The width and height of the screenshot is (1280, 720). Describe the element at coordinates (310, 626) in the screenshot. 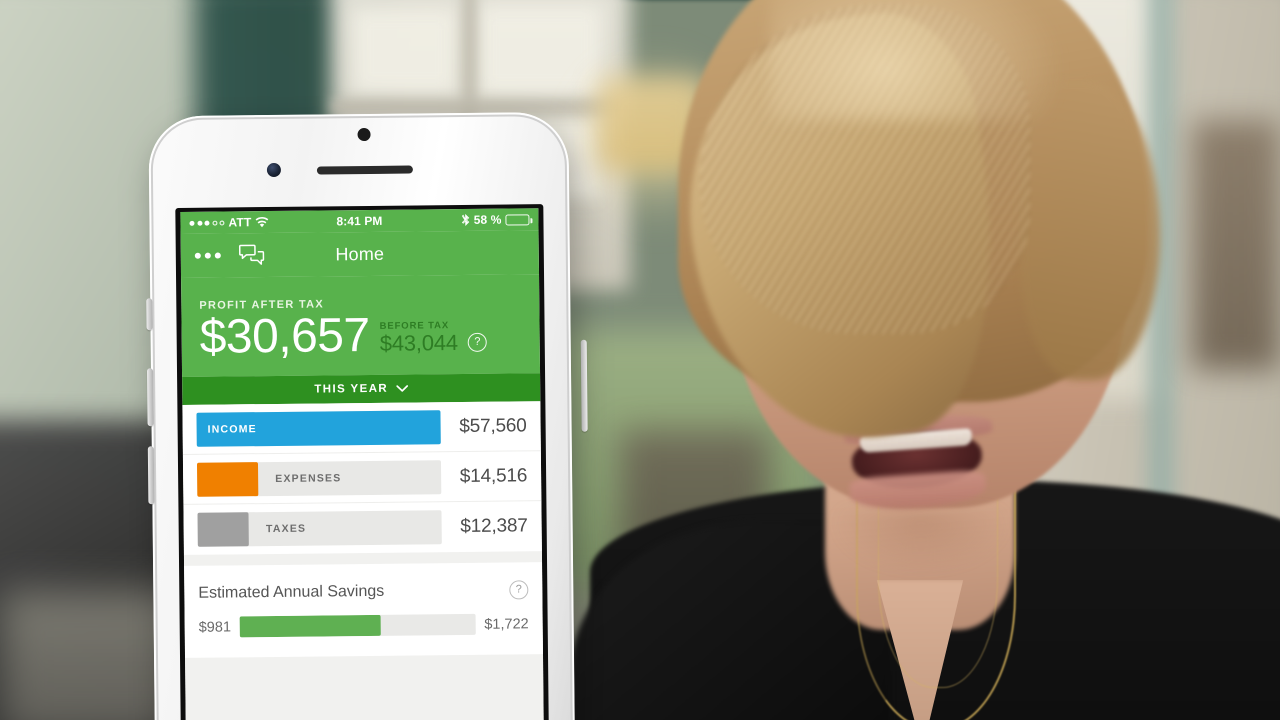

I see `savings-progress-fill` at that location.